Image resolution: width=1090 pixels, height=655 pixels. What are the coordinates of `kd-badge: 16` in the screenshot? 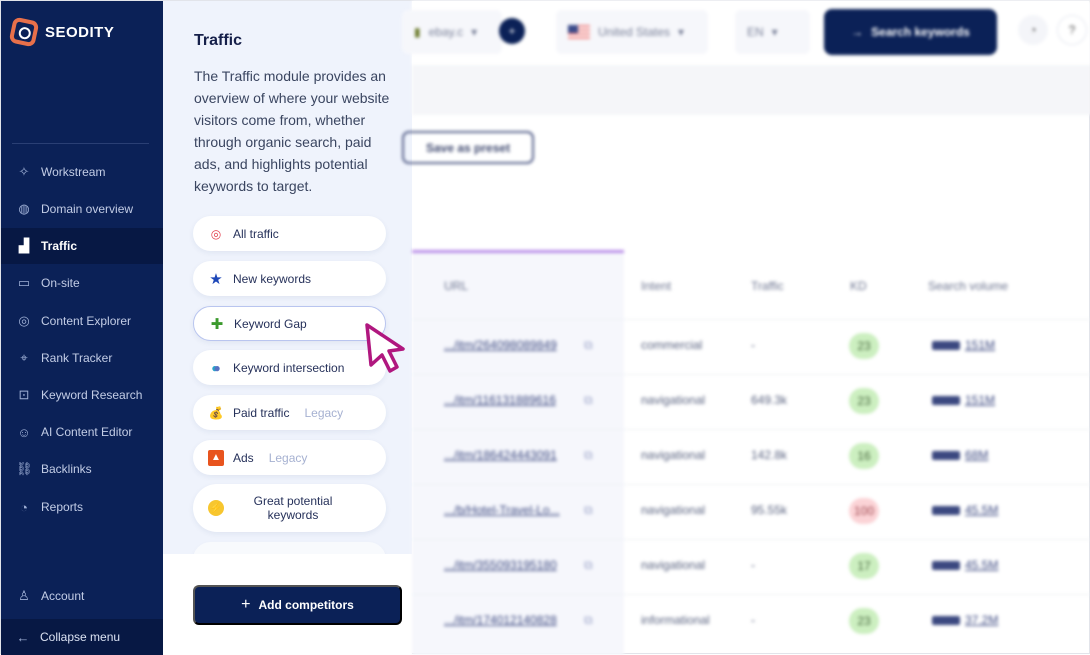 It's located at (864, 456).